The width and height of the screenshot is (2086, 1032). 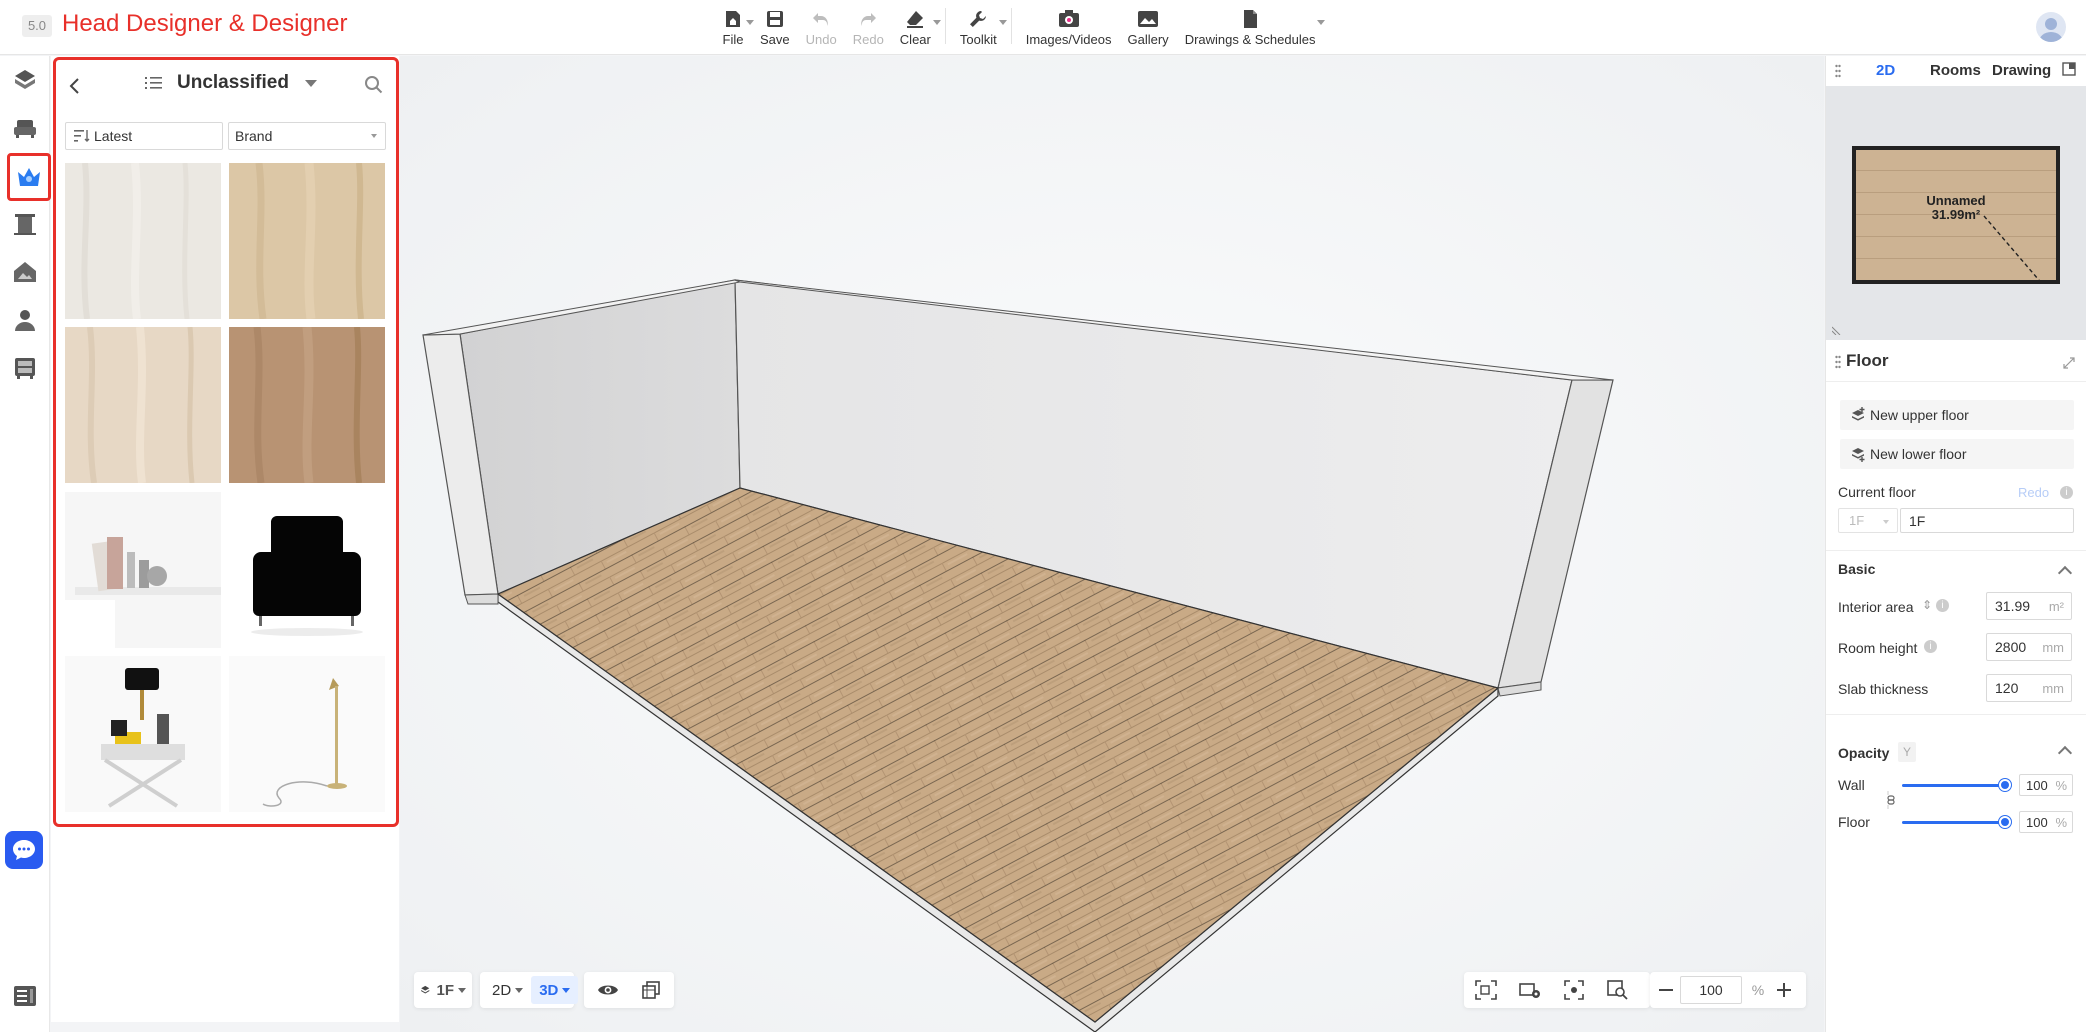 What do you see at coordinates (607, 990) in the screenshot?
I see `visibility-button` at bounding box center [607, 990].